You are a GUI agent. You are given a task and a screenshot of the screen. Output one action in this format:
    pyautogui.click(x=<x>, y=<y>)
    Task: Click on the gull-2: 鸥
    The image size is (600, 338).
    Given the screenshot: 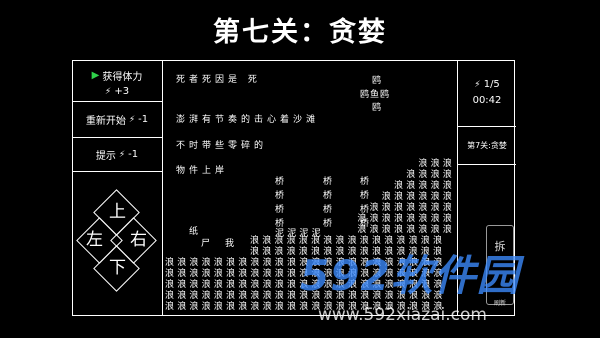 What is the action you would take?
    pyautogui.click(x=377, y=106)
    